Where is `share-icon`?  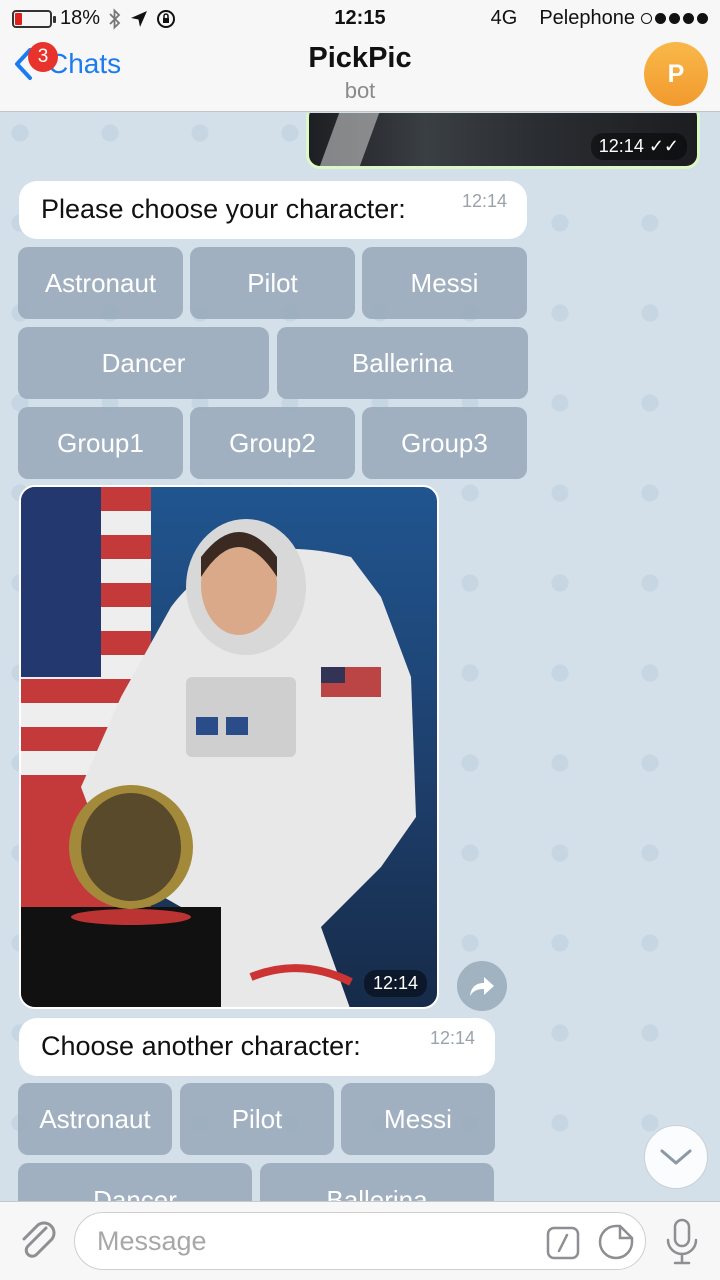 share-icon is located at coordinates (482, 986).